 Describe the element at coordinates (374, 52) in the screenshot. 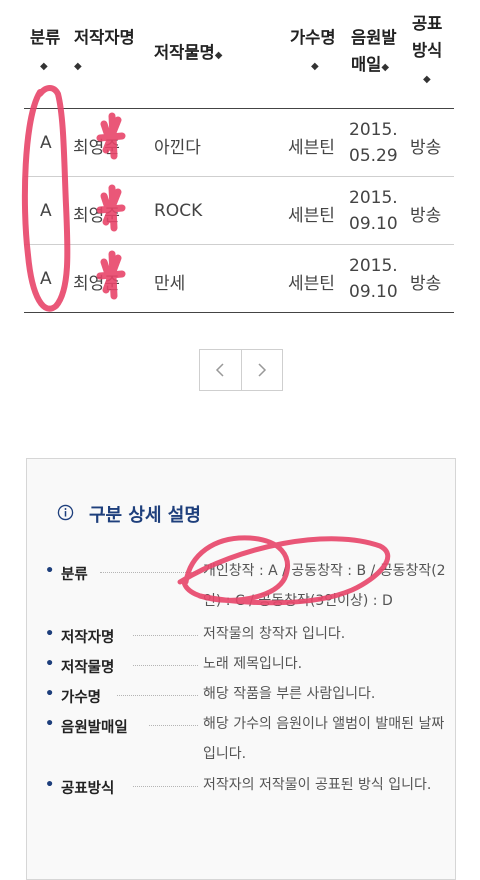

I see `header-release-date: 음원발 매일◆` at that location.